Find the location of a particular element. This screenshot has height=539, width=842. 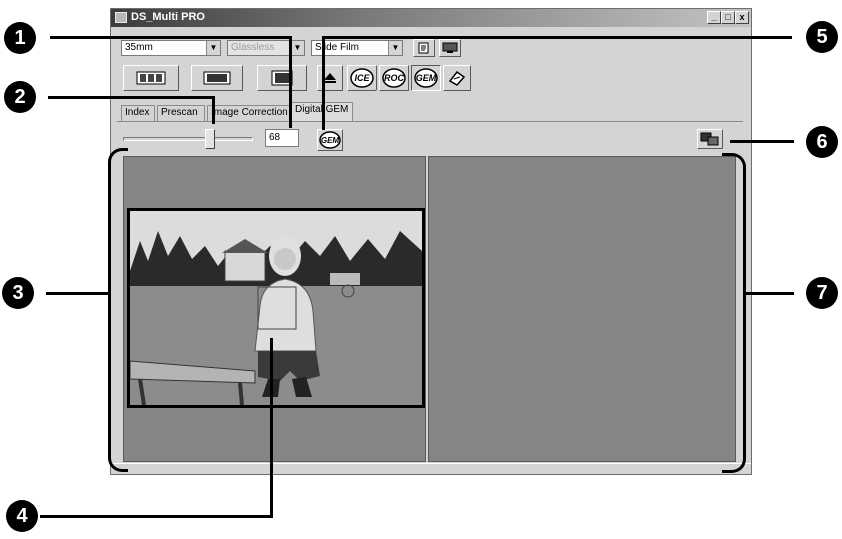

preferences-button is located at coordinates (424, 48).